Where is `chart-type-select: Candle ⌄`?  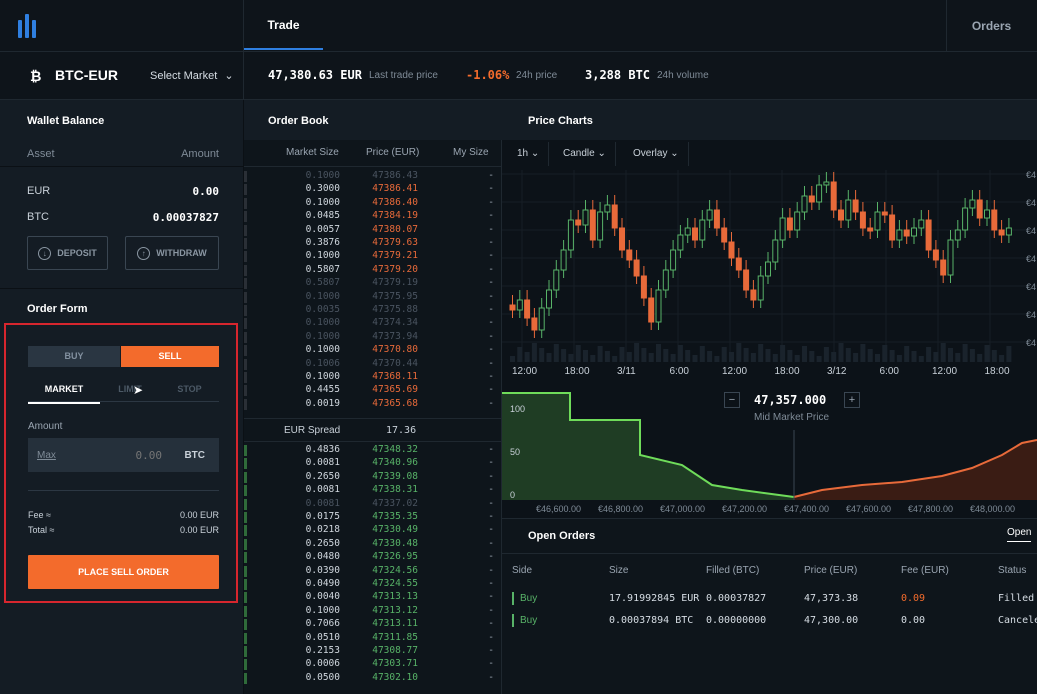
chart-type-select: Candle ⌄ is located at coordinates (585, 154).